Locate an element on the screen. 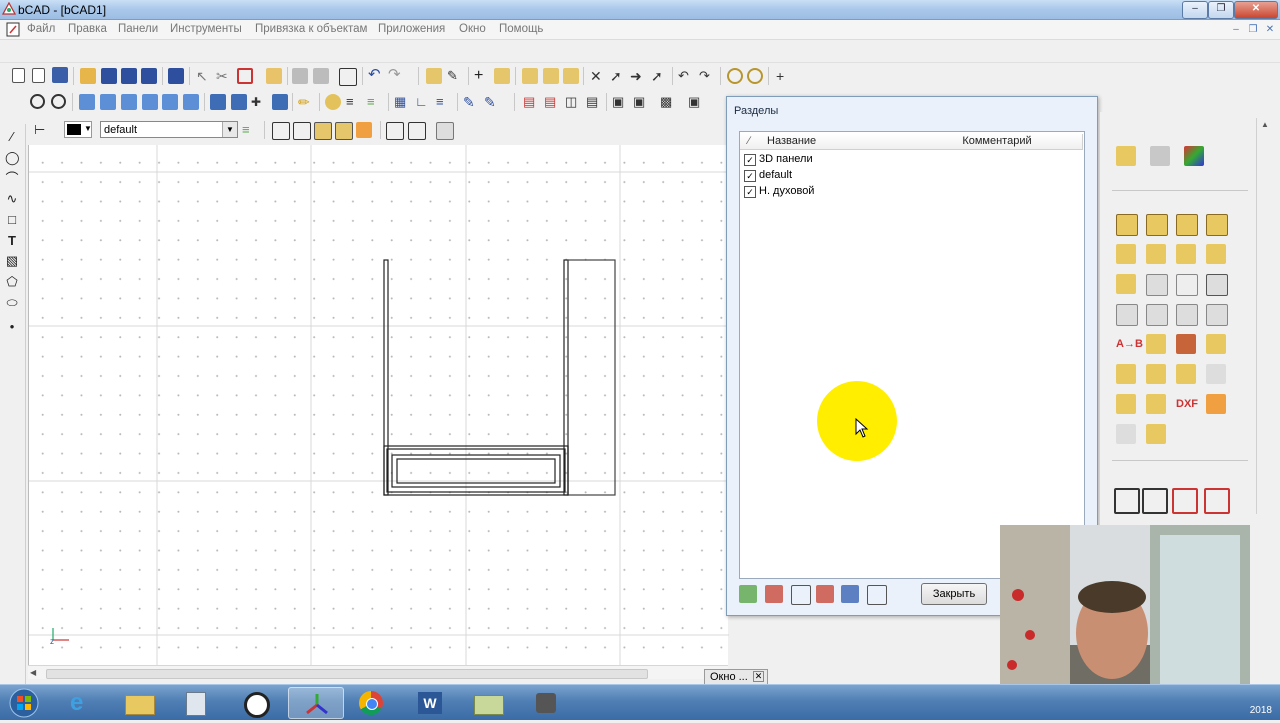  box-icon is located at coordinates (281, 131).